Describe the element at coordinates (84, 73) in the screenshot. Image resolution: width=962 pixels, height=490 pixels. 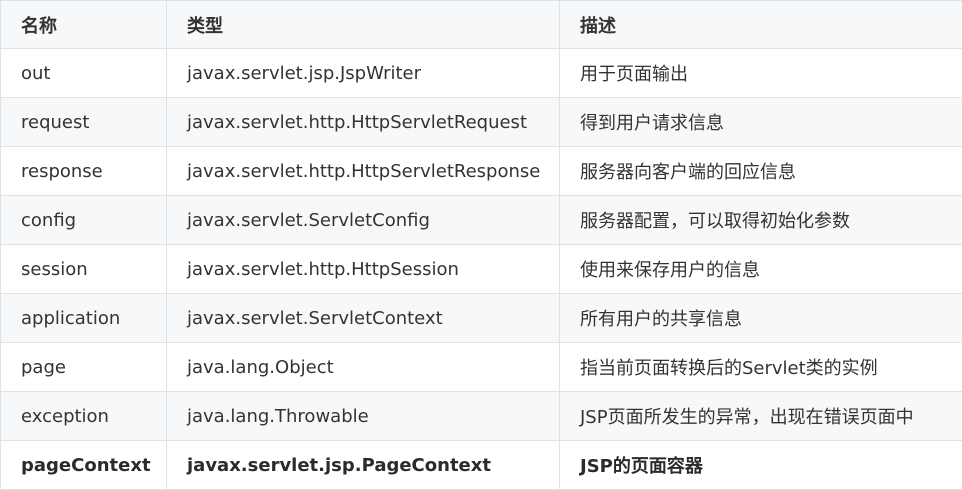
I see `cell-name: out` at that location.